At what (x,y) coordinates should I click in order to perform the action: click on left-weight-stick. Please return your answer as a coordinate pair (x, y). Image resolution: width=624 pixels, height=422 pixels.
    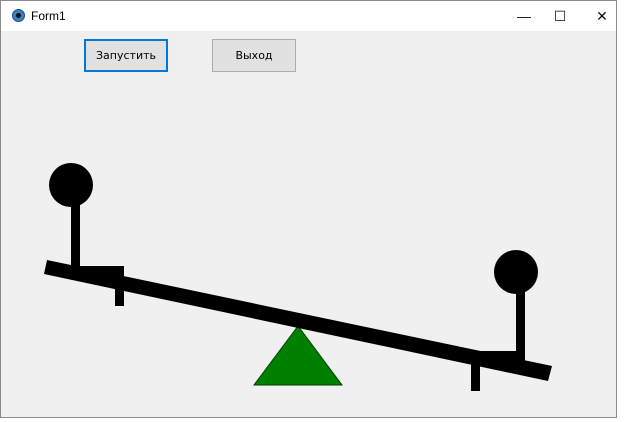
    Looking at the image, I should click on (75, 237).